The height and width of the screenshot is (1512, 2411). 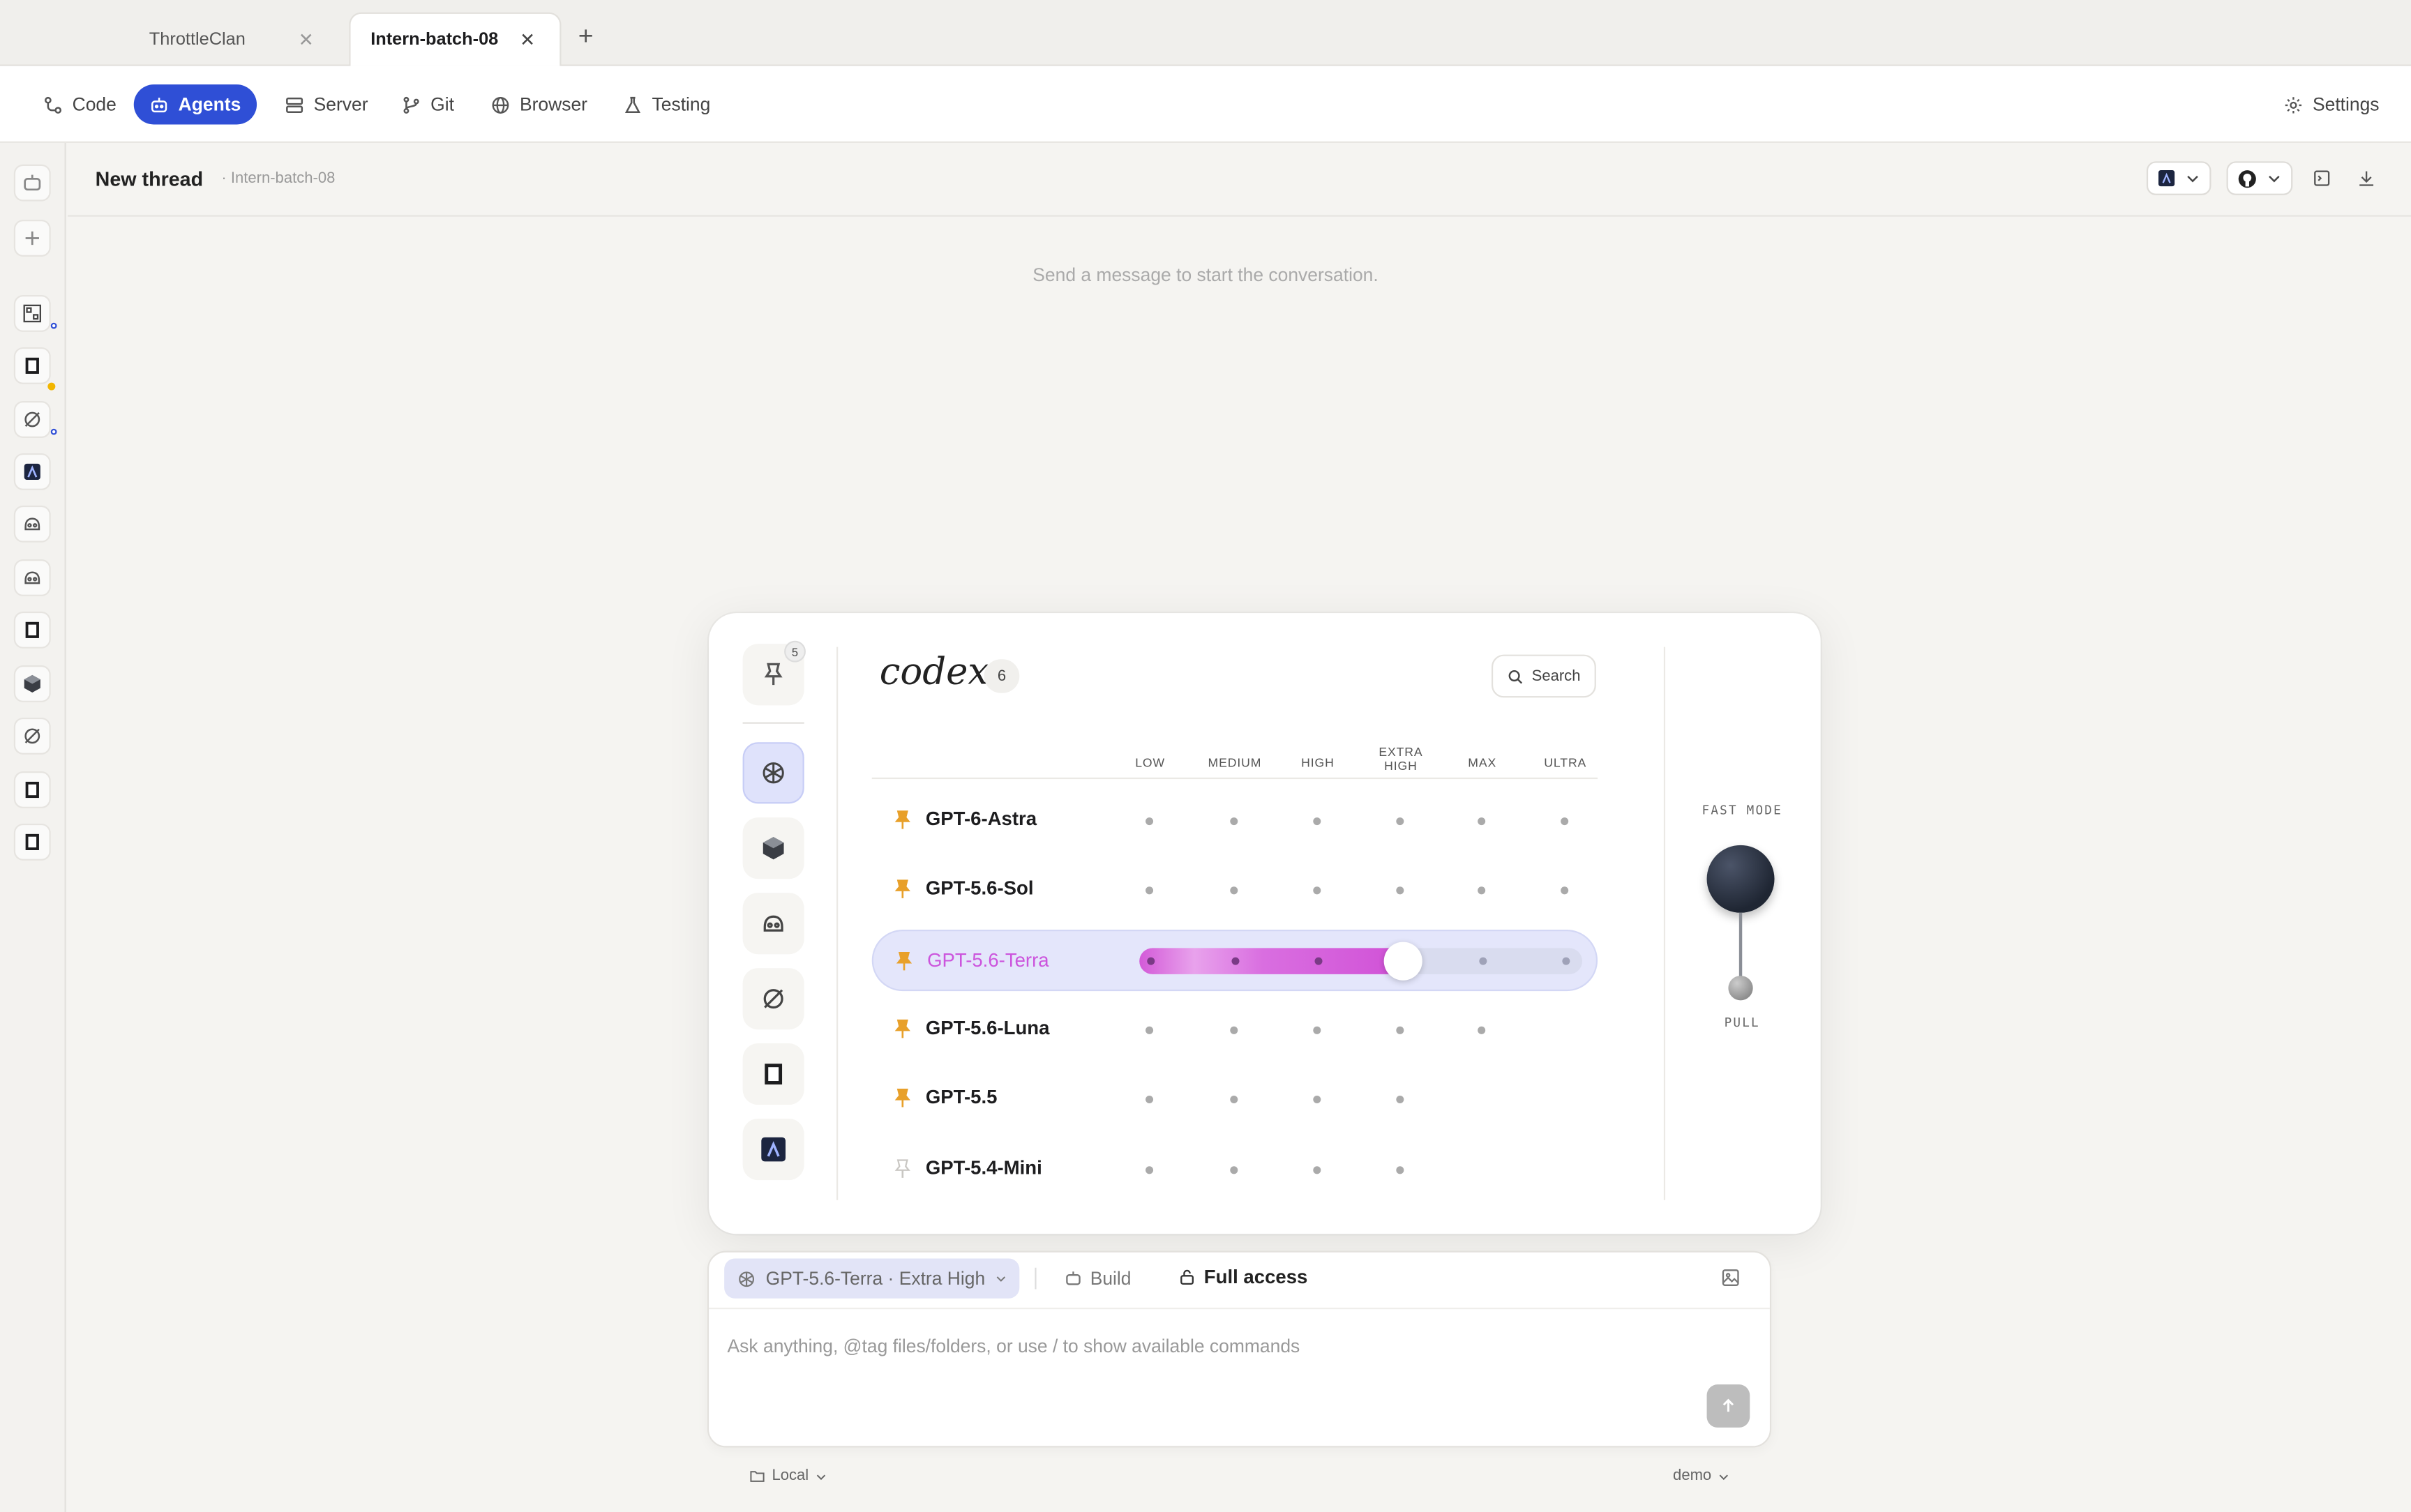 I want to click on expand-icon, so click(x=2366, y=178).